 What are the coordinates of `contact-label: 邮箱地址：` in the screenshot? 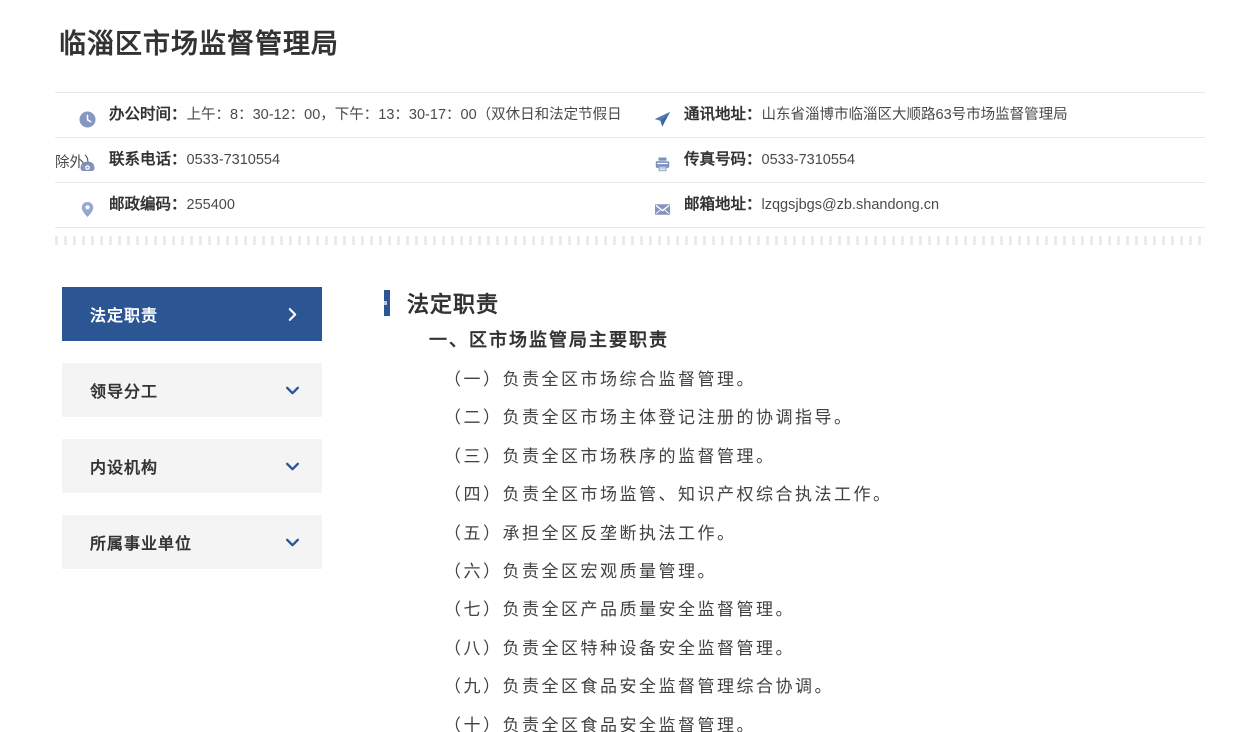 It's located at (723, 204).